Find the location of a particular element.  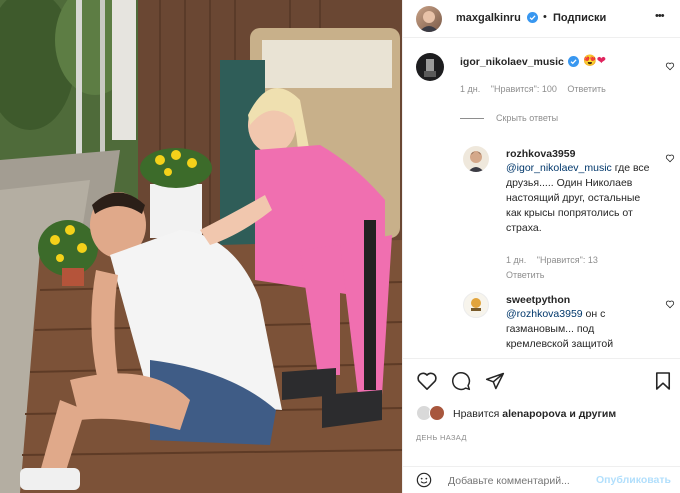

publish-button: Опубликовать is located at coordinates (633, 480).